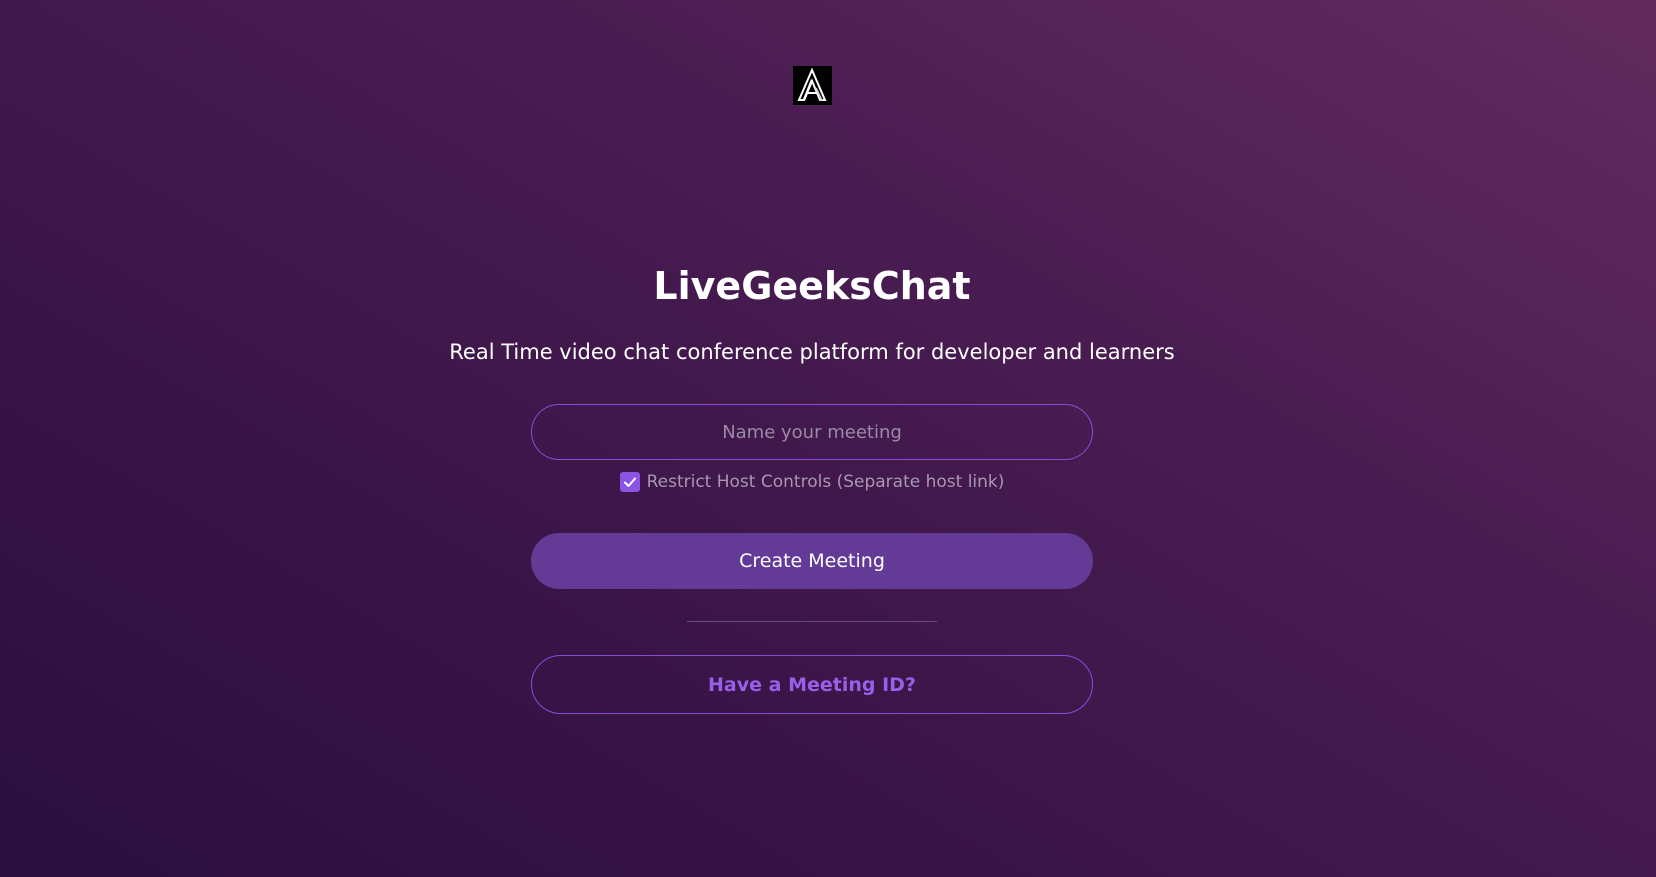  I want to click on have-meeting-id-button: Have a Meeting ID?, so click(812, 684).